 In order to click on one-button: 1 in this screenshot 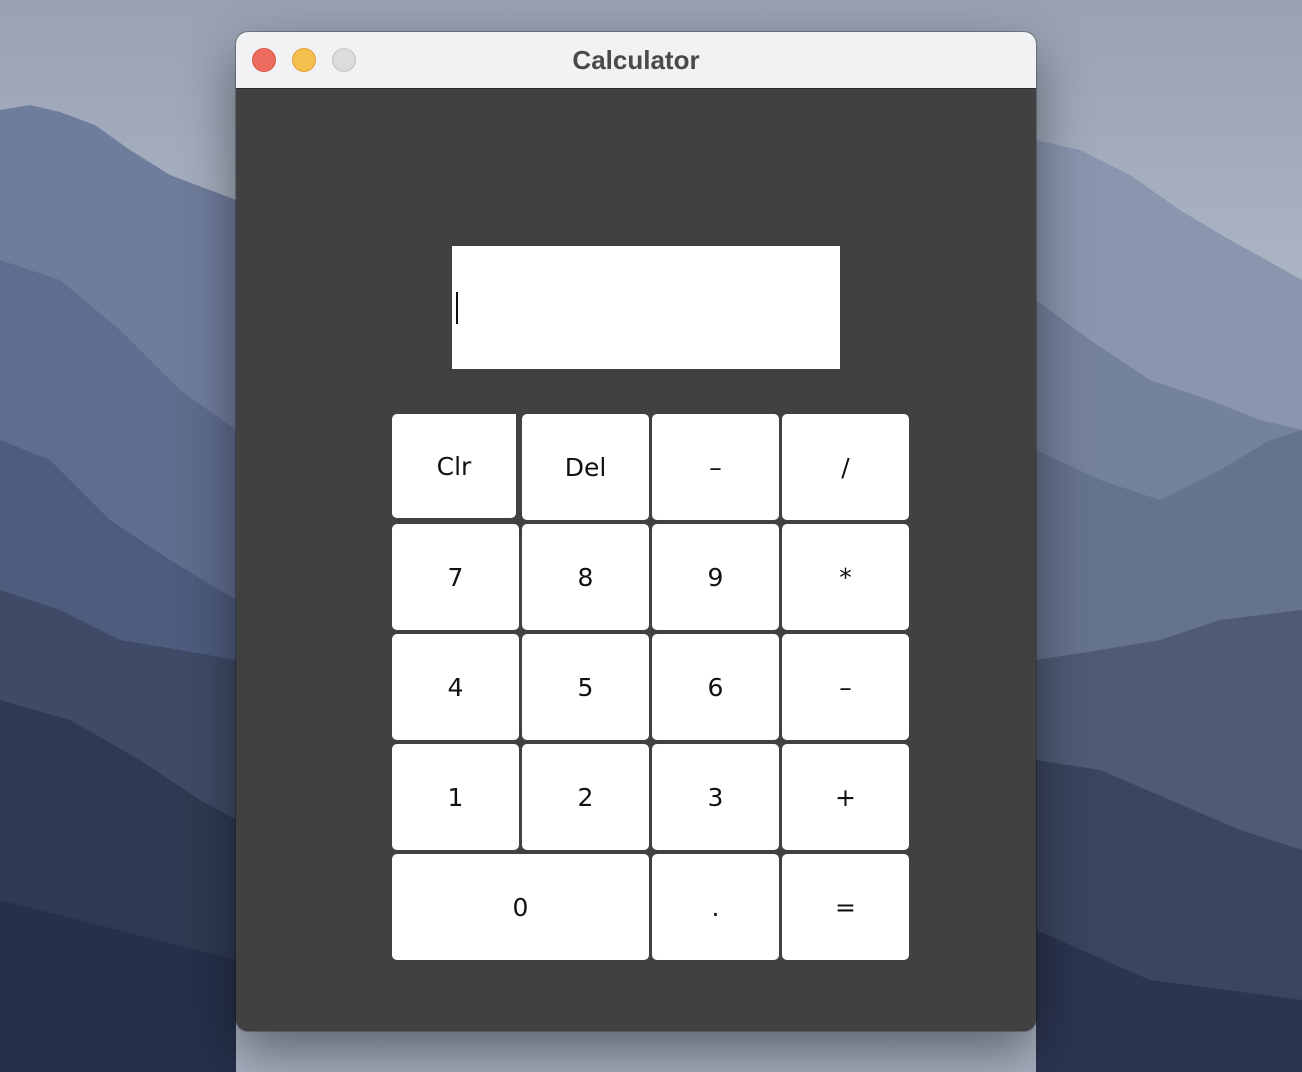, I will do `click(455, 797)`.